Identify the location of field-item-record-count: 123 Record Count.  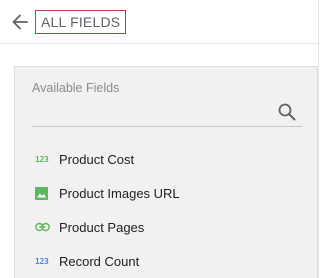
(169, 261).